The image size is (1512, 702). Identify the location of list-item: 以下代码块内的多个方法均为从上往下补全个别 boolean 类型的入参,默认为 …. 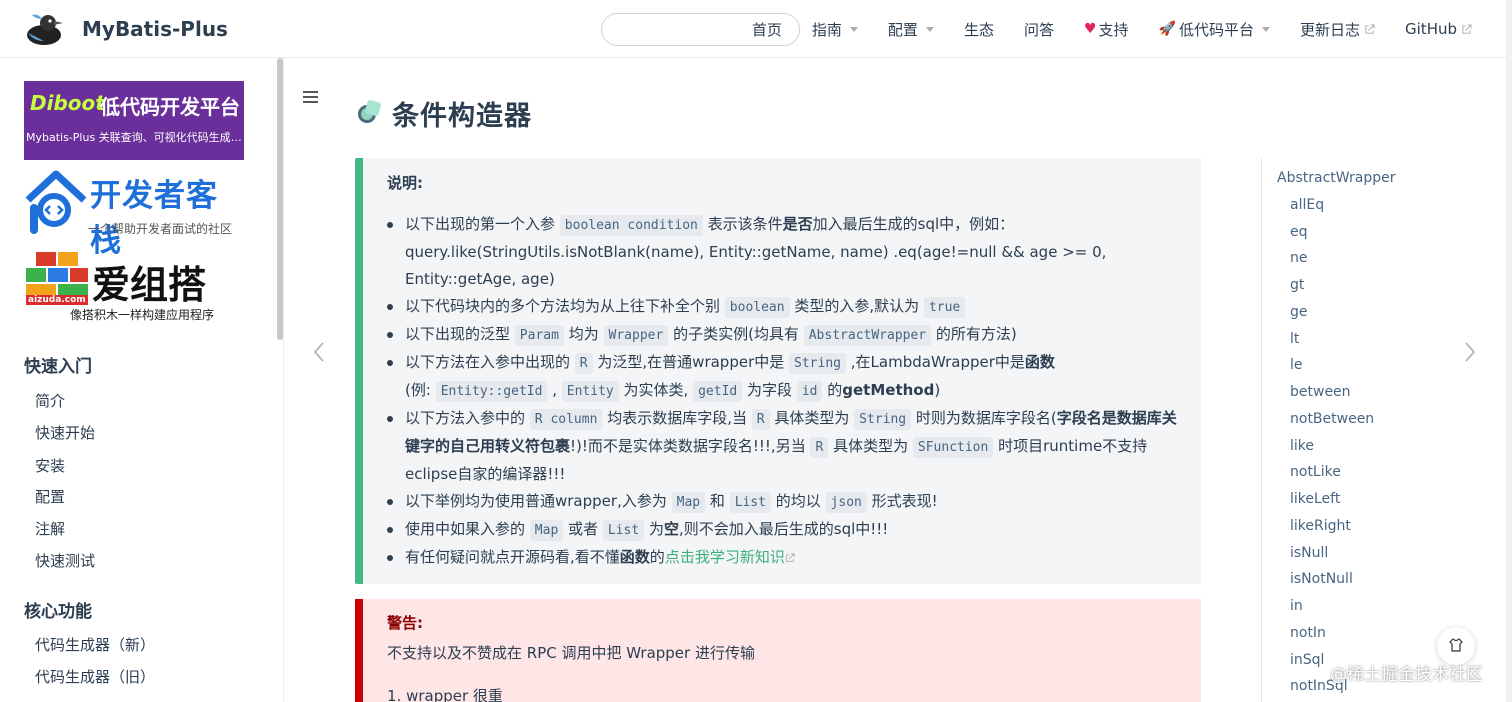
(785, 307).